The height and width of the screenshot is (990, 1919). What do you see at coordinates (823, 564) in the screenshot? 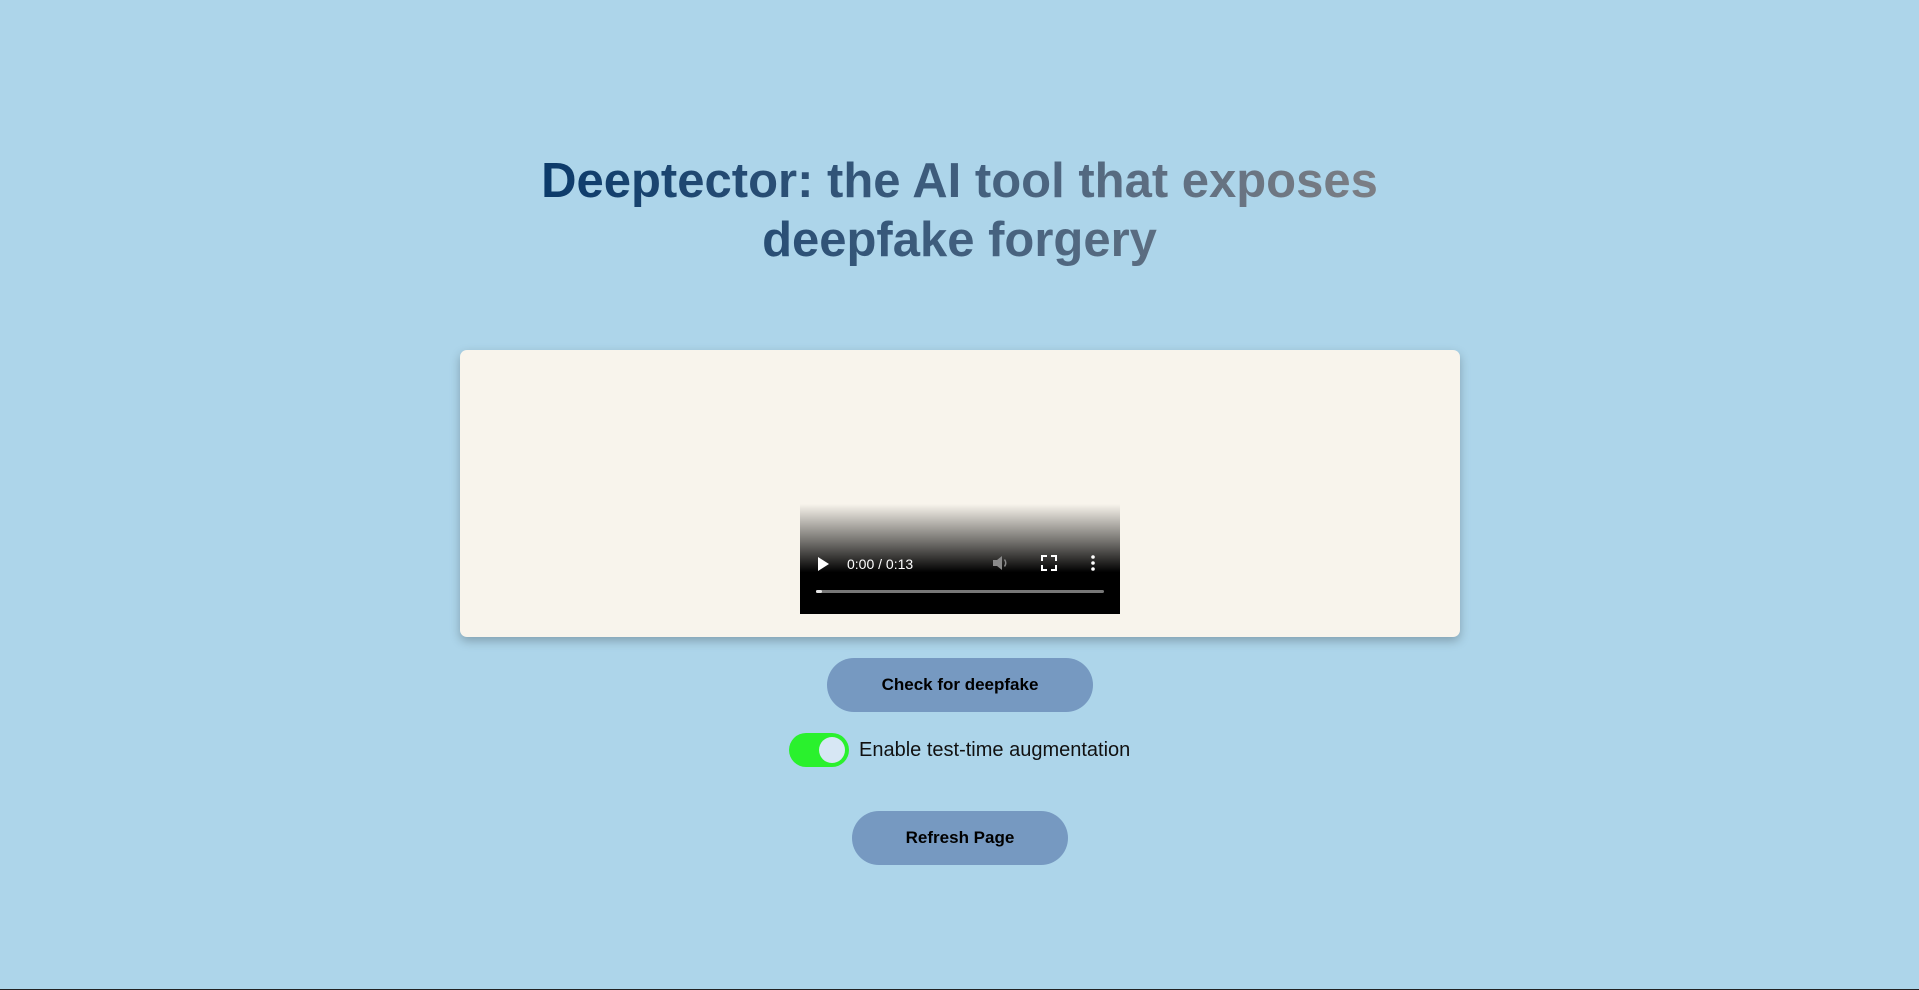
I see `play-icon` at bounding box center [823, 564].